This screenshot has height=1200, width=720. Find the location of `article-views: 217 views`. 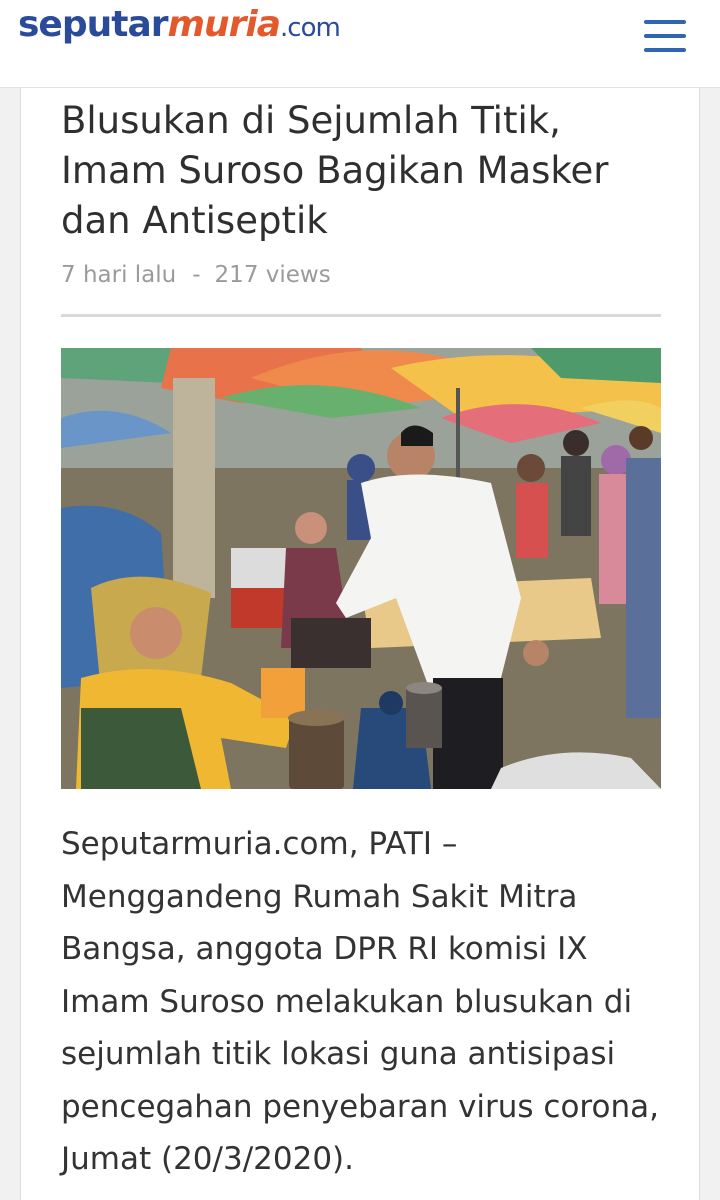

article-views: 217 views is located at coordinates (272, 275).